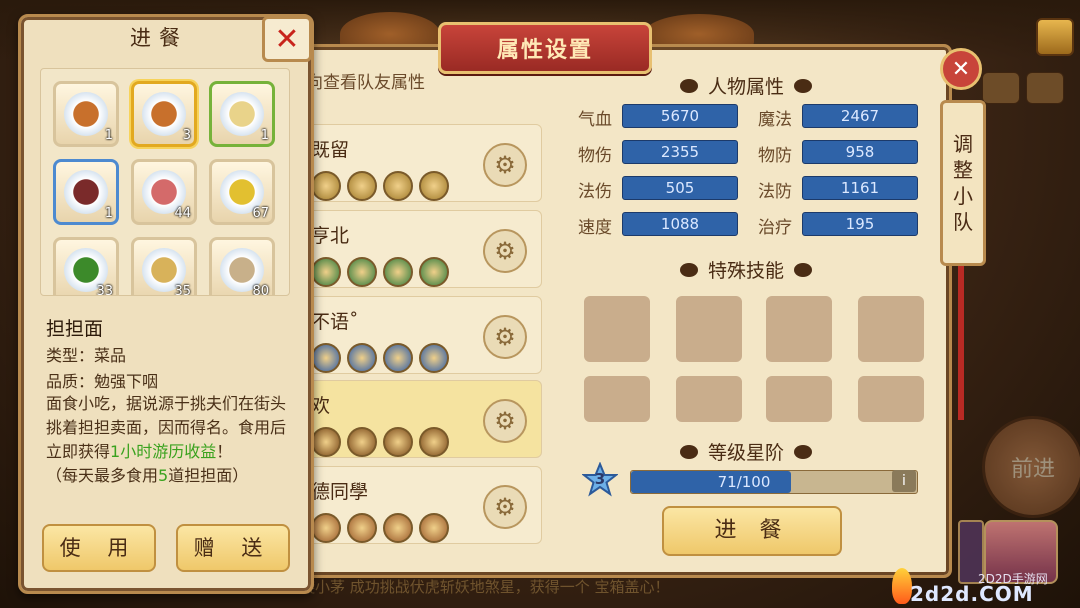 This screenshot has height=608, width=1080. I want to click on flame-logo-icon, so click(902, 586).